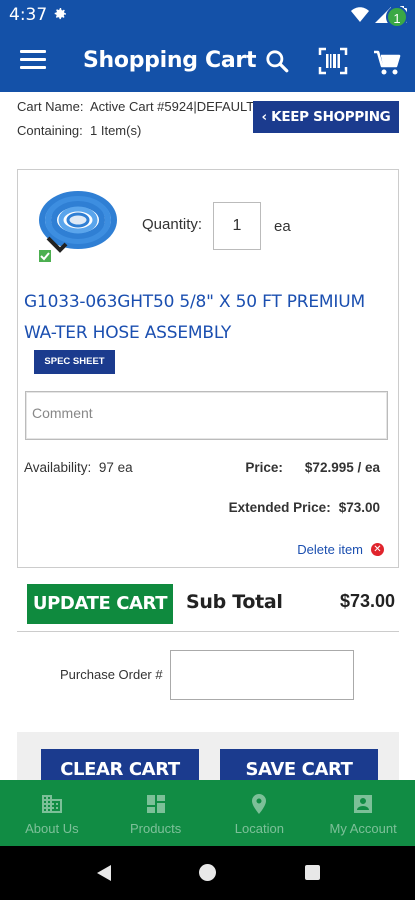  Describe the element at coordinates (333, 61) in the screenshot. I see `barcode-scan-icon` at that location.